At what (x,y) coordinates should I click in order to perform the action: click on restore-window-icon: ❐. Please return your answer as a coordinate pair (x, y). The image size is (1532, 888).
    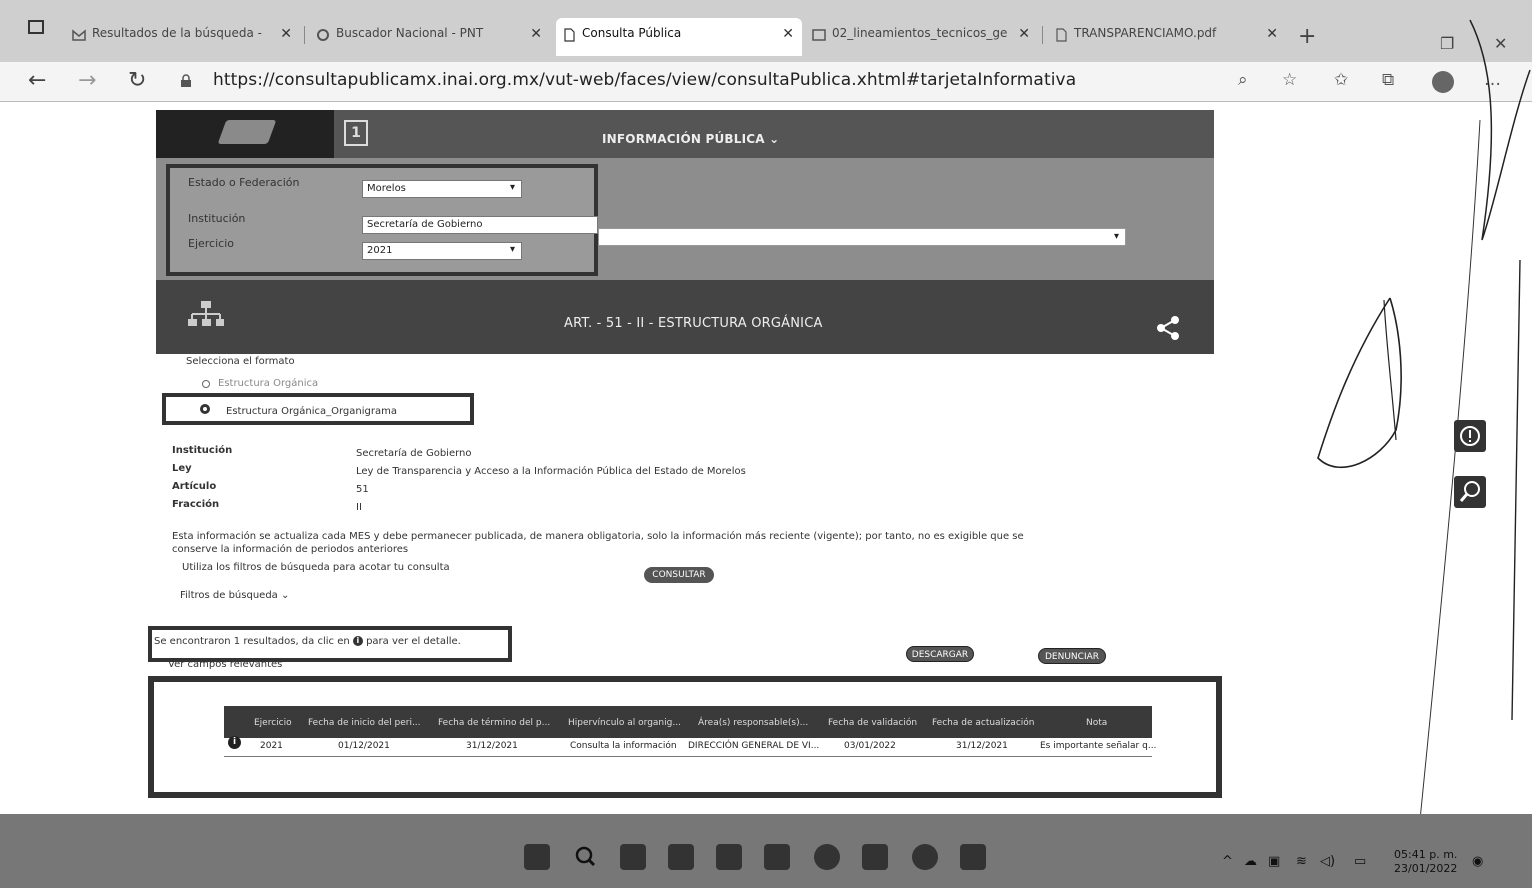
    Looking at the image, I should click on (1447, 43).